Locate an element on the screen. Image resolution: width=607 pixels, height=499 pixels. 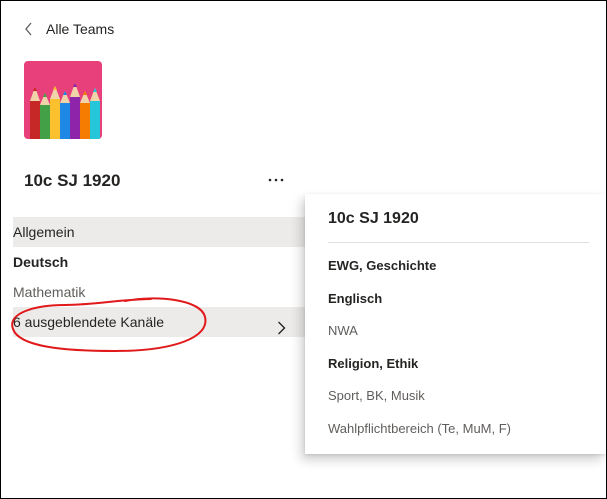
back-label: Alle Teams is located at coordinates (80, 29).